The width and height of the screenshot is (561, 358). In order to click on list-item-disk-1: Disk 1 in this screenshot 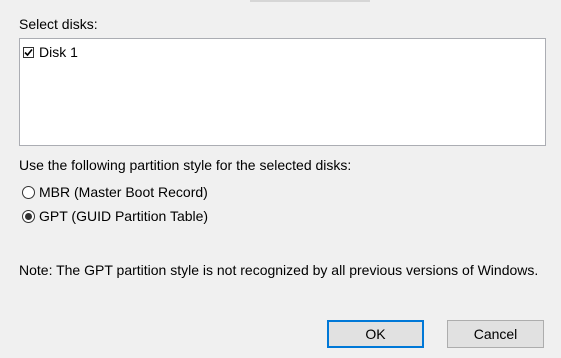, I will do `click(50, 52)`.